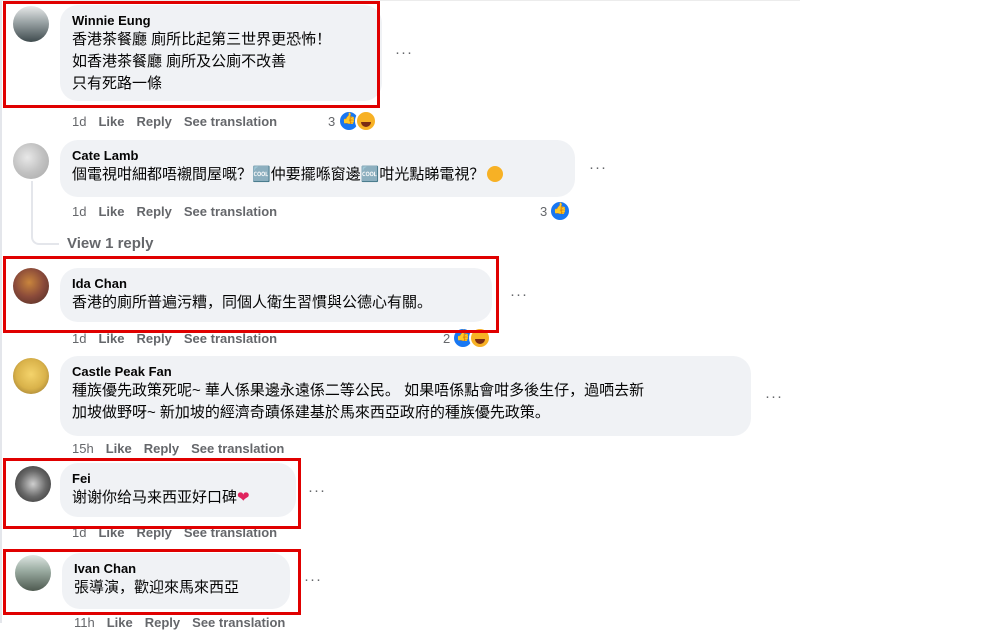 This screenshot has width=1000, height=631. What do you see at coordinates (110, 243) in the screenshot?
I see `view-replies-link: View 1 reply` at bounding box center [110, 243].